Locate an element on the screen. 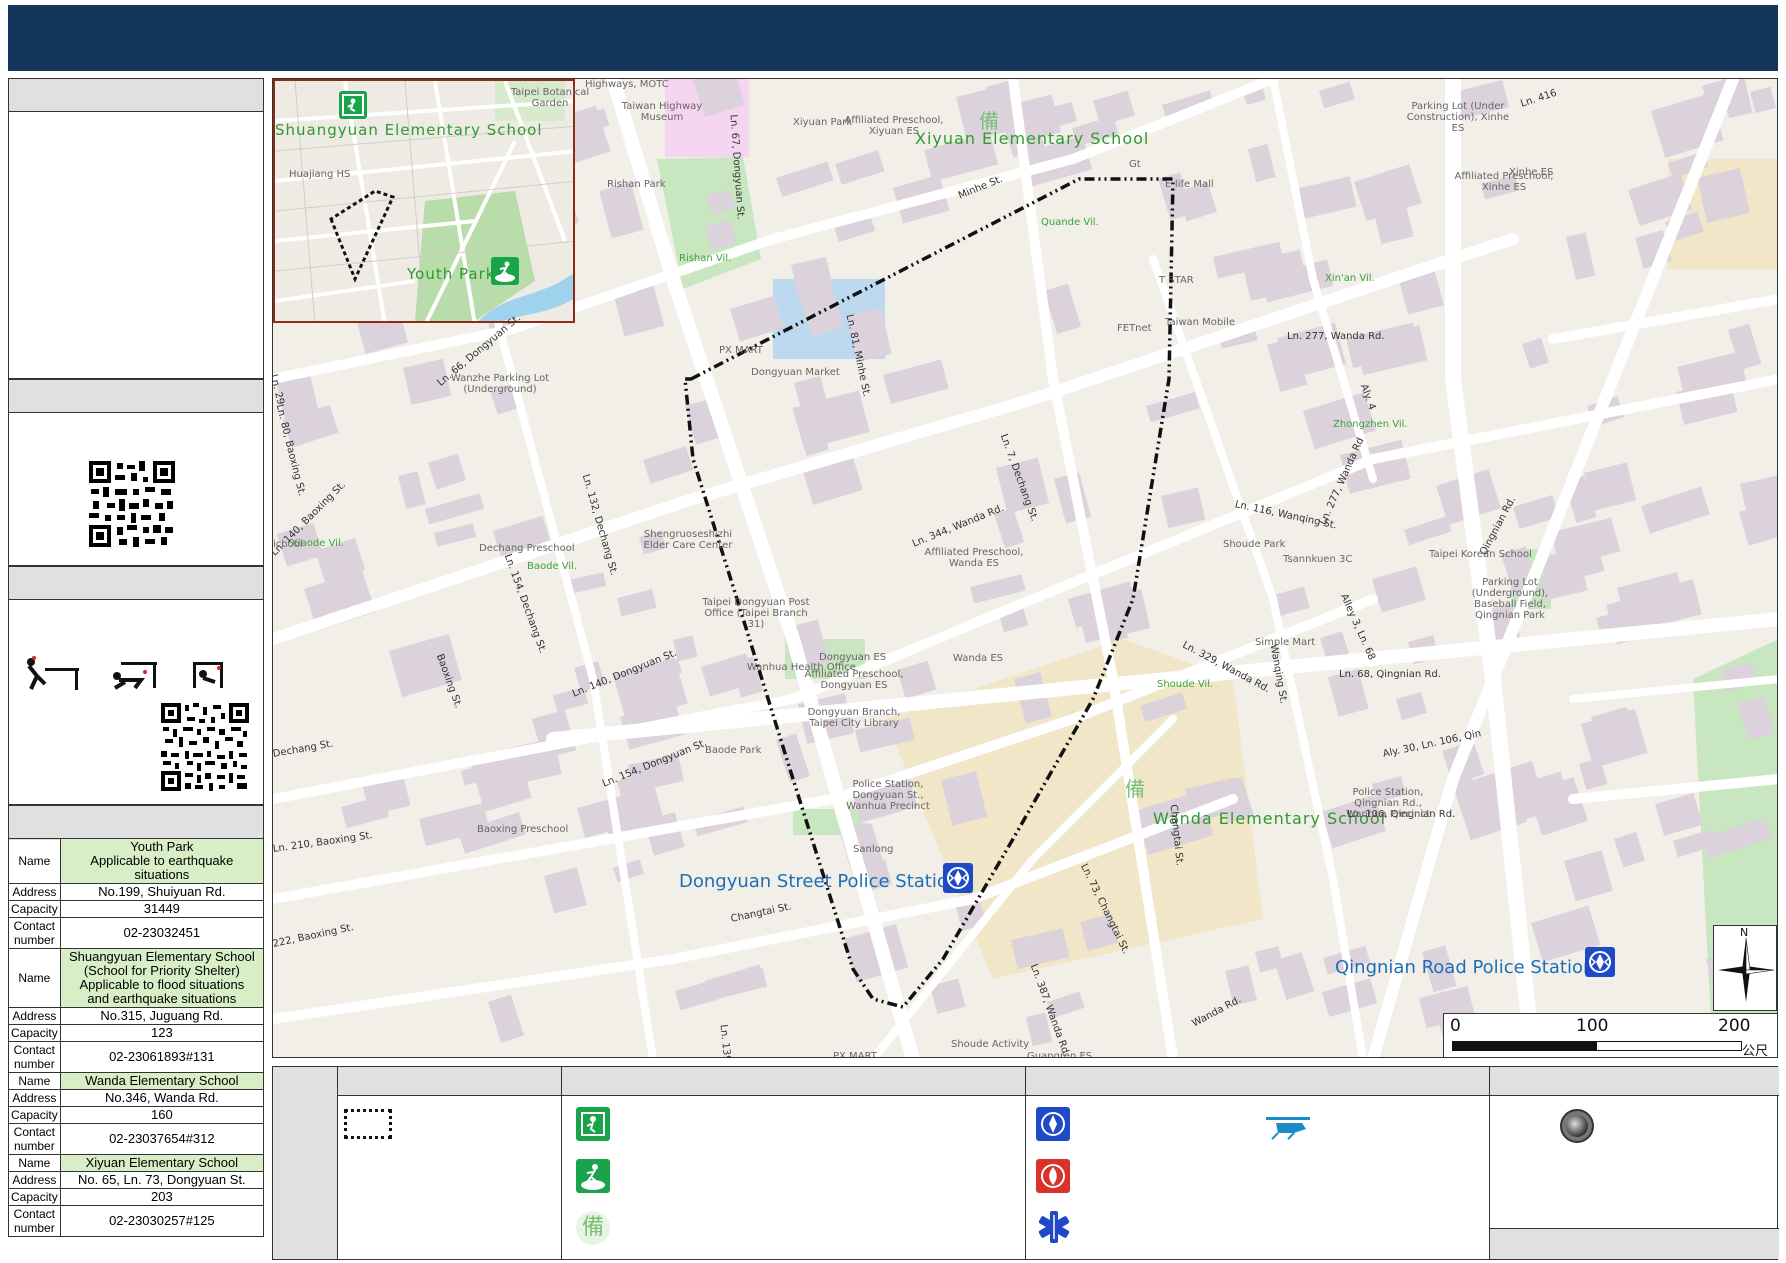 This screenshot has width=1786, height=1263. qr-code-icon is located at coordinates (132, 504).